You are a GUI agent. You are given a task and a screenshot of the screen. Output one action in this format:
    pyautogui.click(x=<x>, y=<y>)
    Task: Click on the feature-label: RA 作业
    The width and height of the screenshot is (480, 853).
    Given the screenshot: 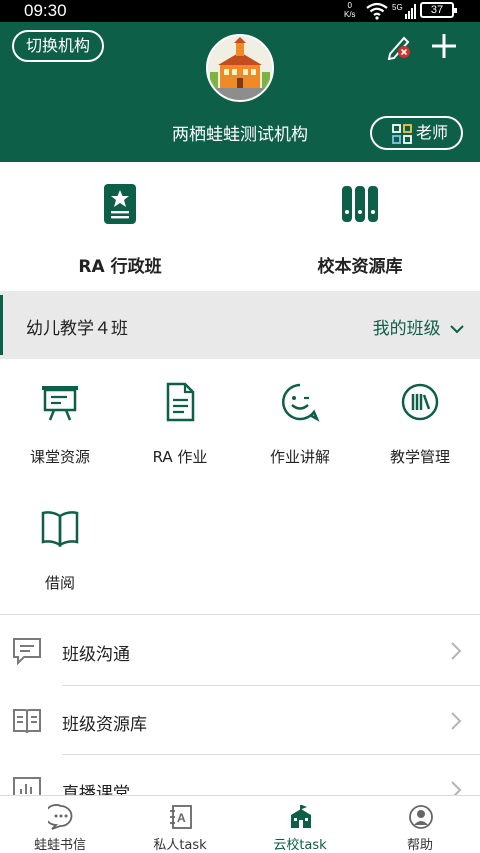 What is the action you would take?
    pyautogui.click(x=180, y=457)
    